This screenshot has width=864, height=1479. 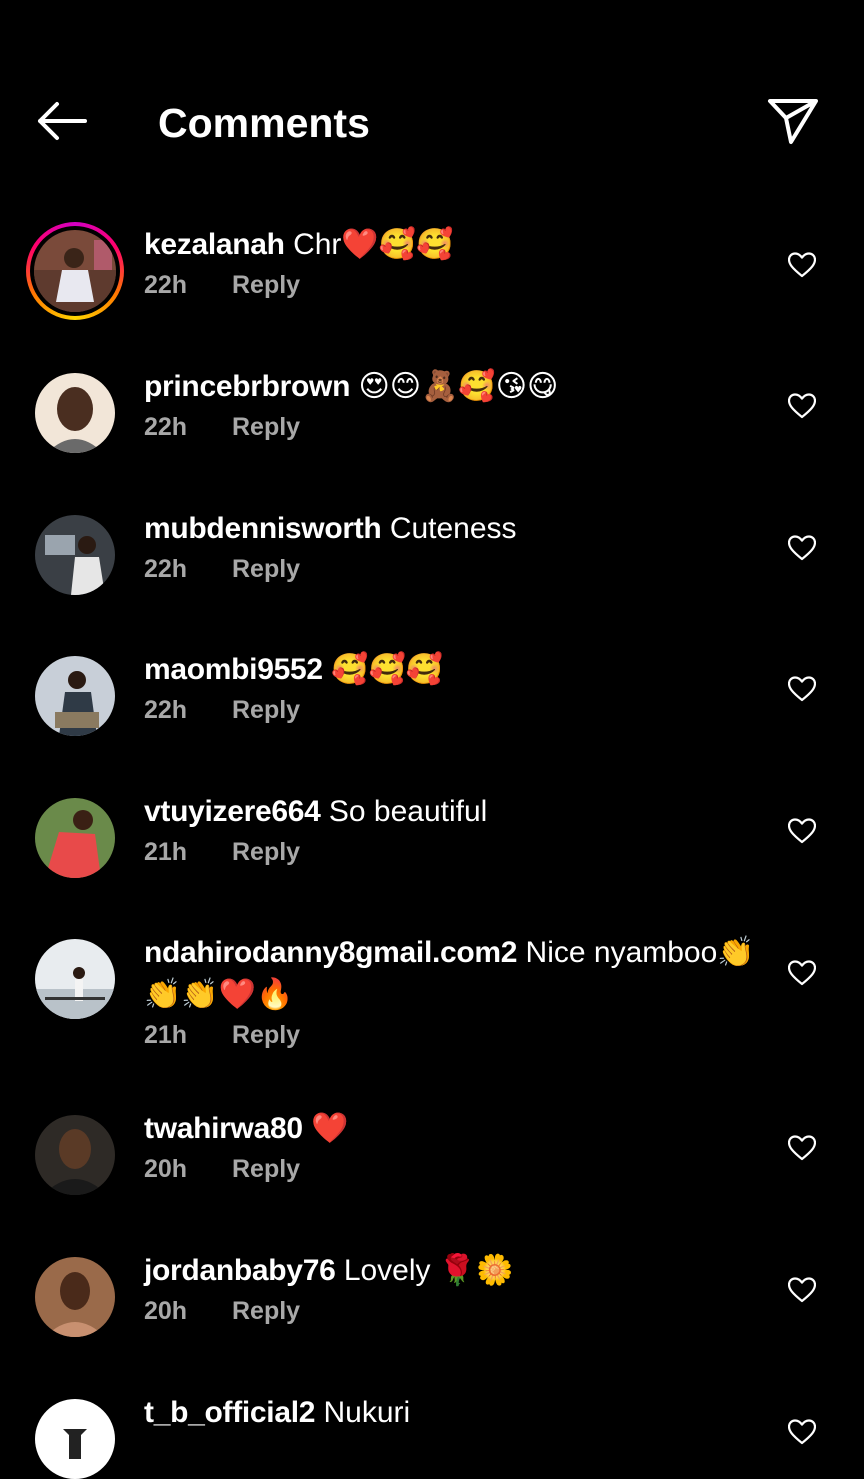 I want to click on comment-text: Nukuri, so click(x=367, y=1412).